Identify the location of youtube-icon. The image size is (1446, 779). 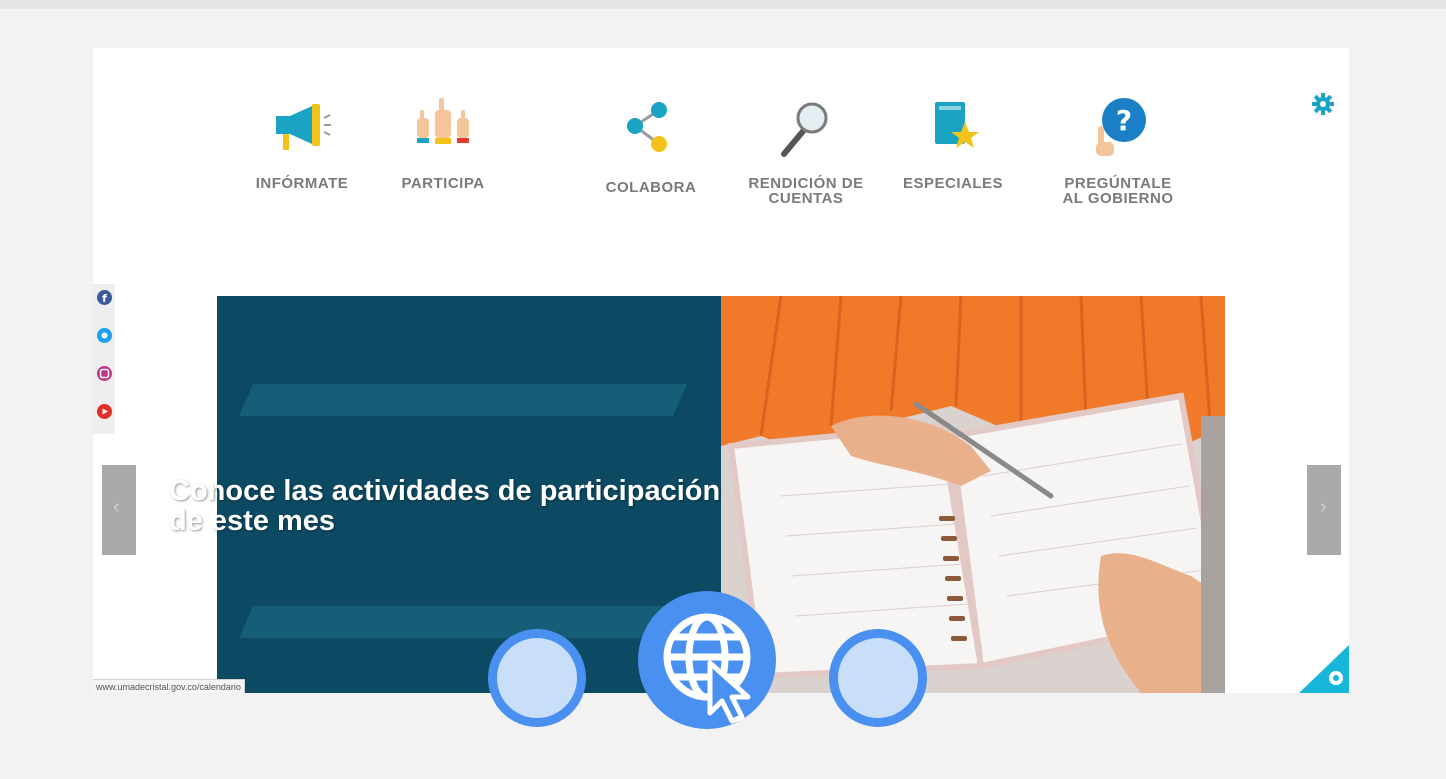
(104, 411).